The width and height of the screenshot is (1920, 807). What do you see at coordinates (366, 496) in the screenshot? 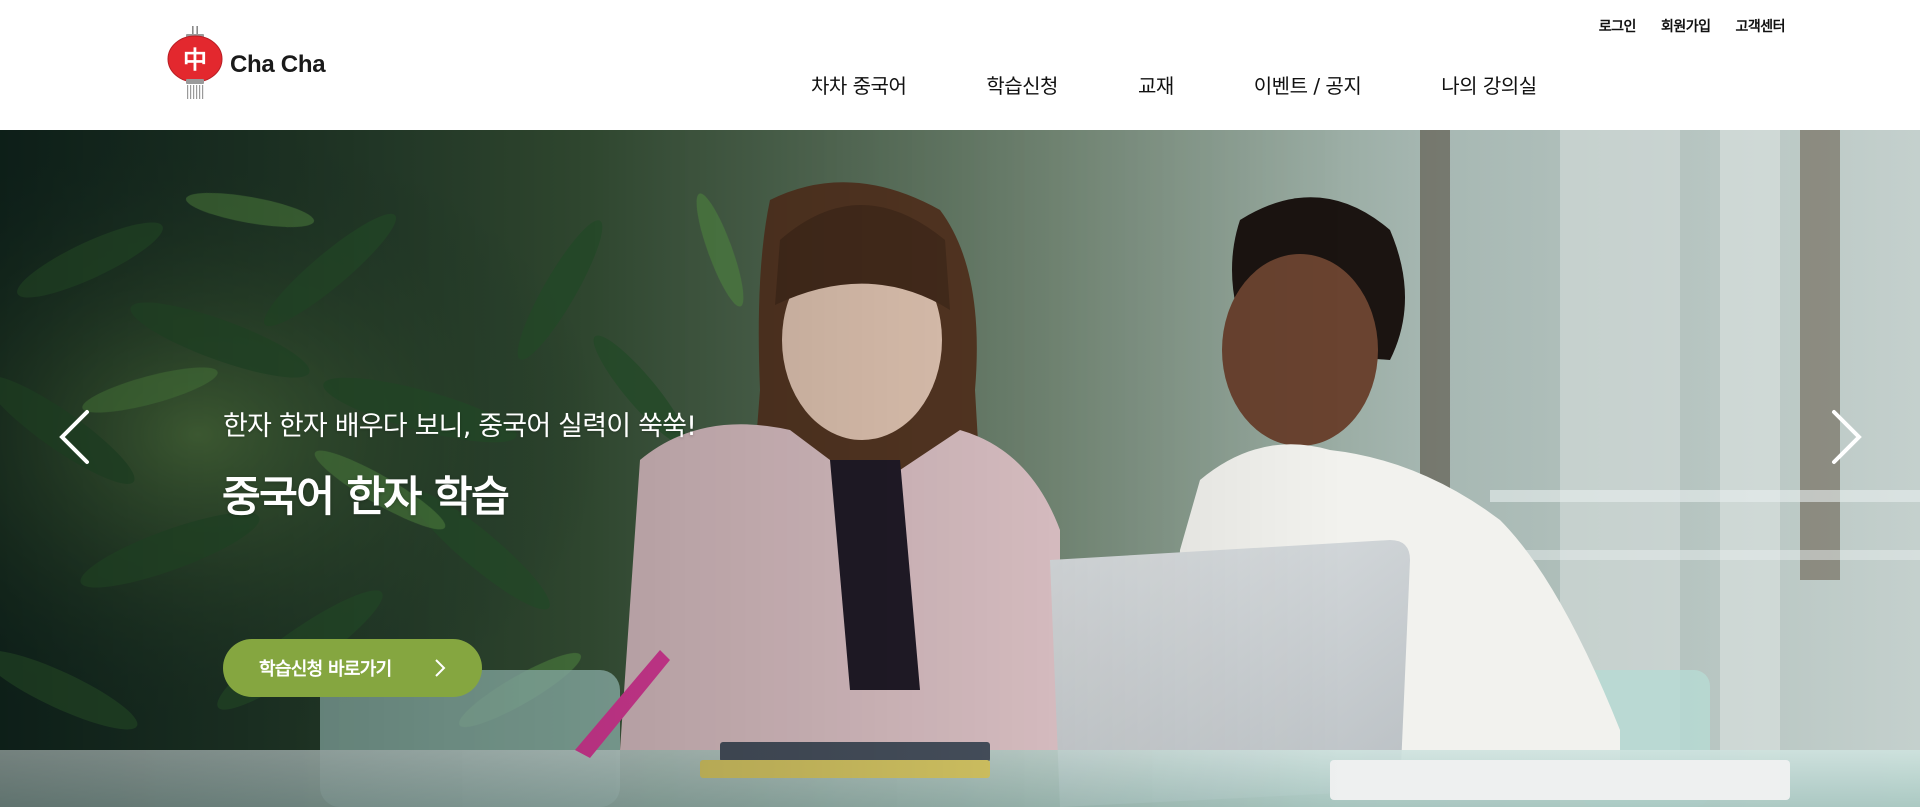
I see `hero-title: 중국어 한자 학습` at bounding box center [366, 496].